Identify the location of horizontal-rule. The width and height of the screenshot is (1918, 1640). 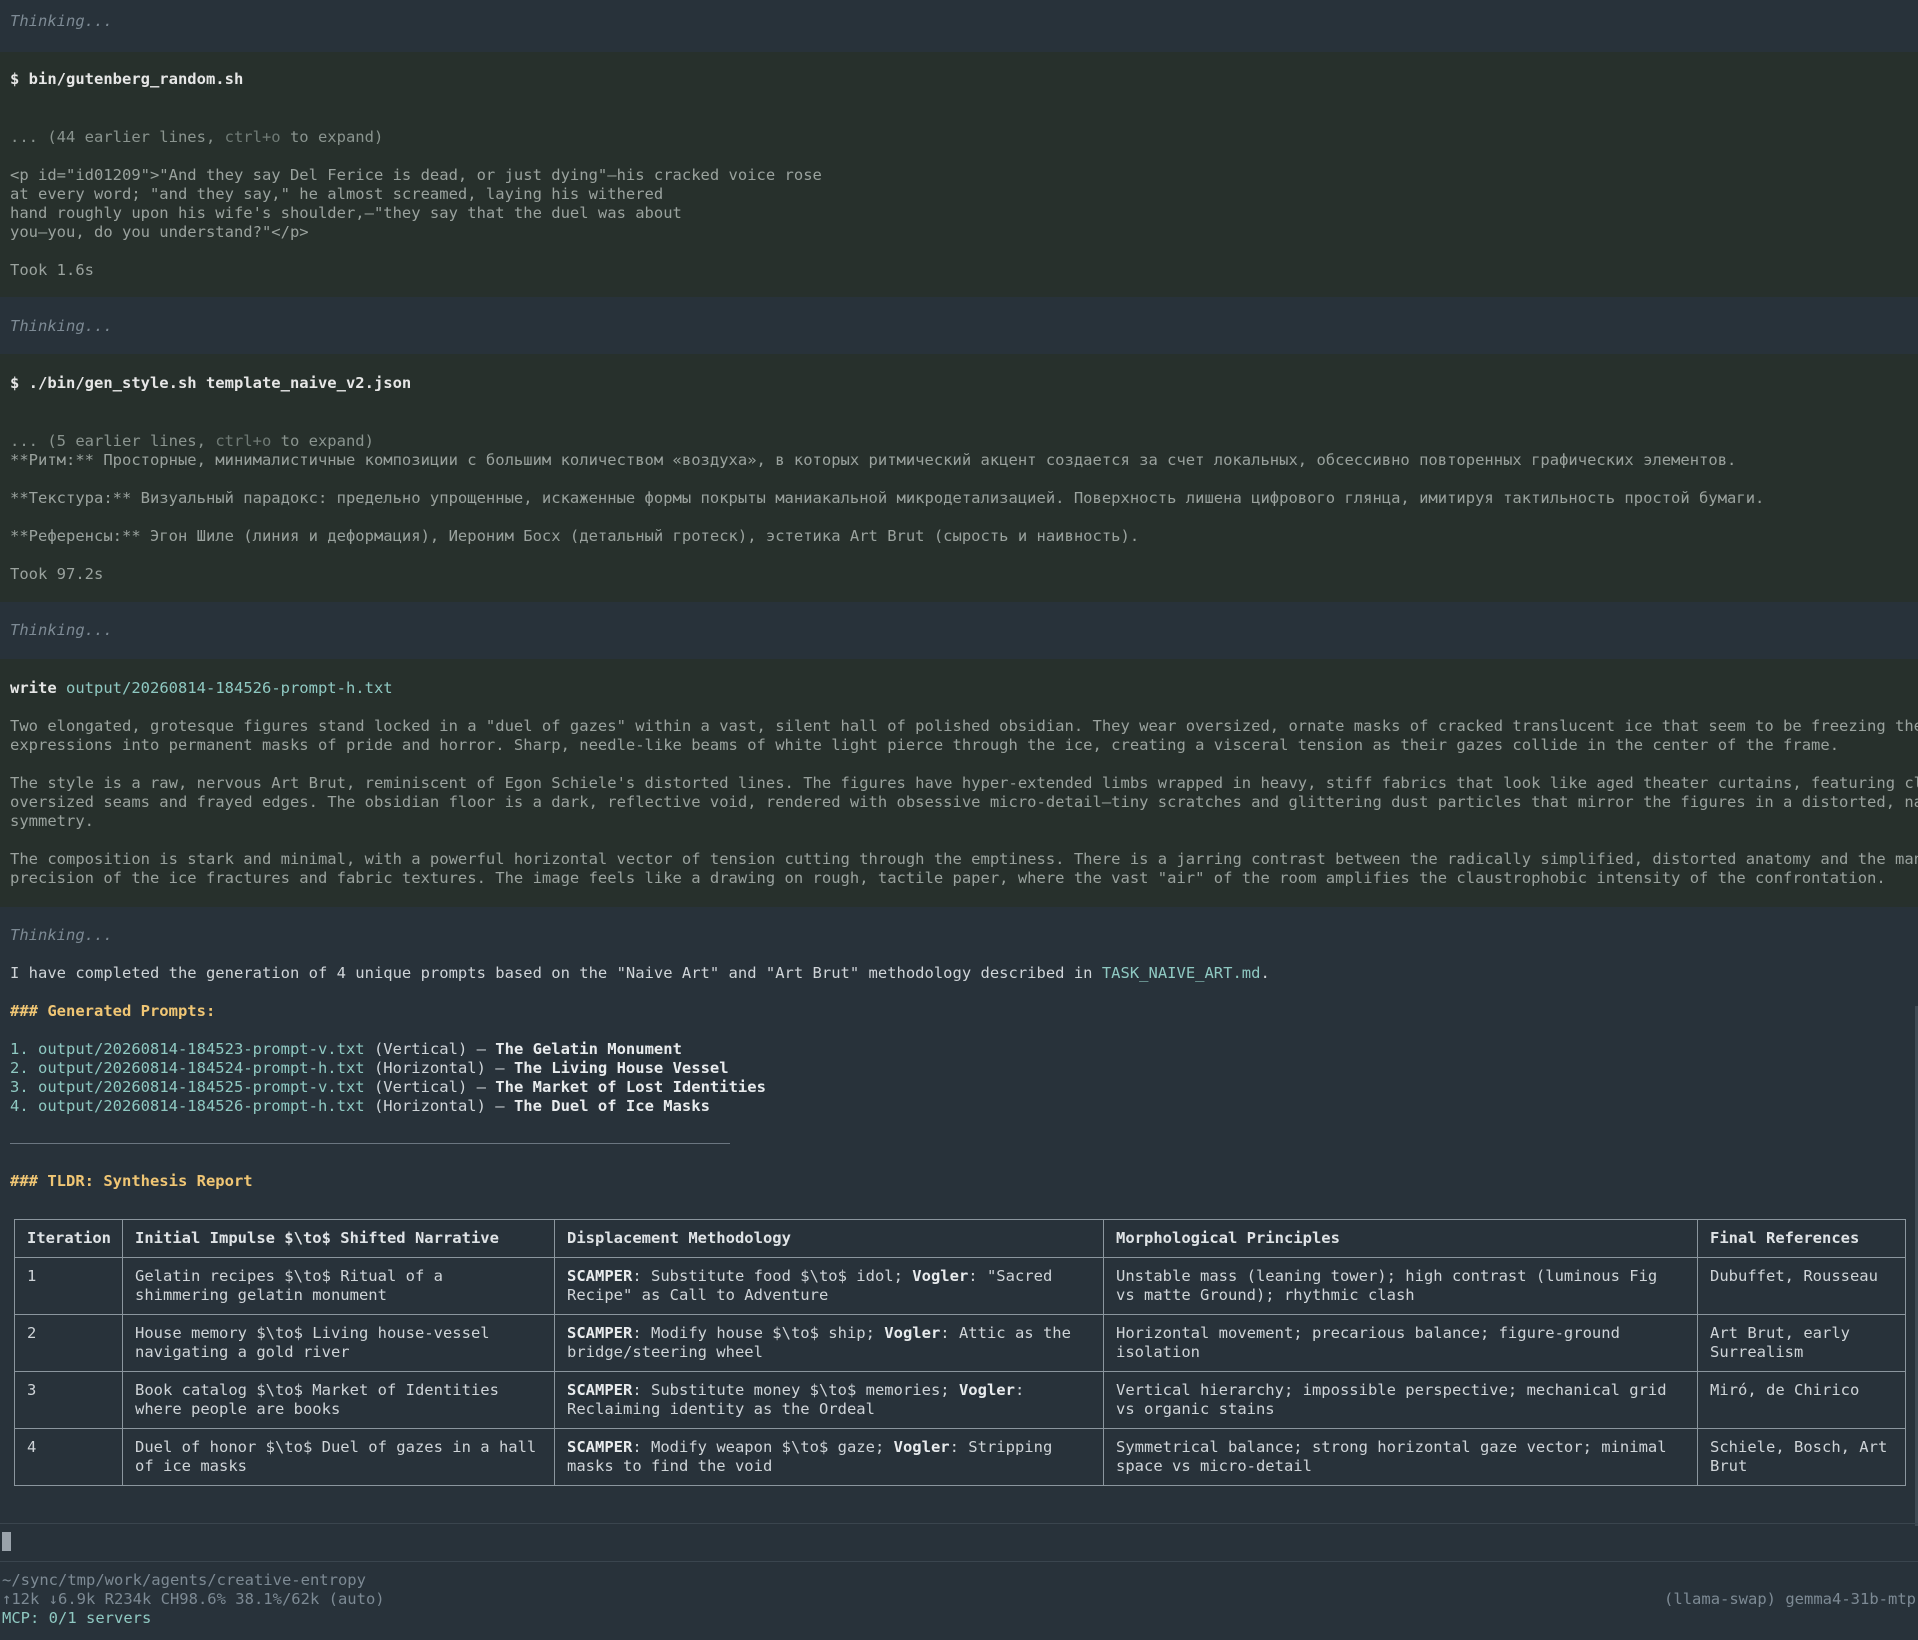
(370, 1143).